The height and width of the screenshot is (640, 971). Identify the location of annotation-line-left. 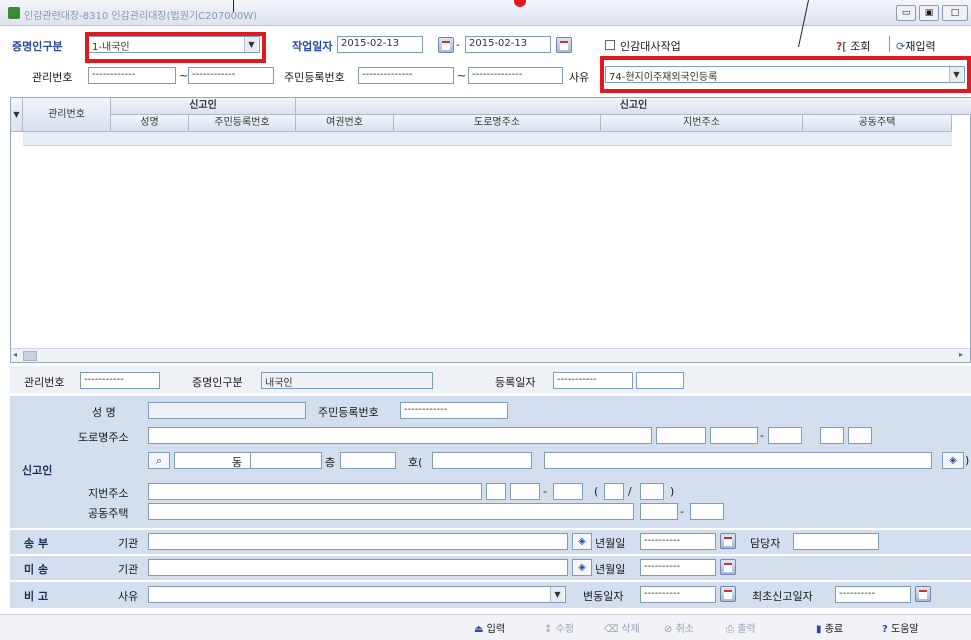
(233, 6).